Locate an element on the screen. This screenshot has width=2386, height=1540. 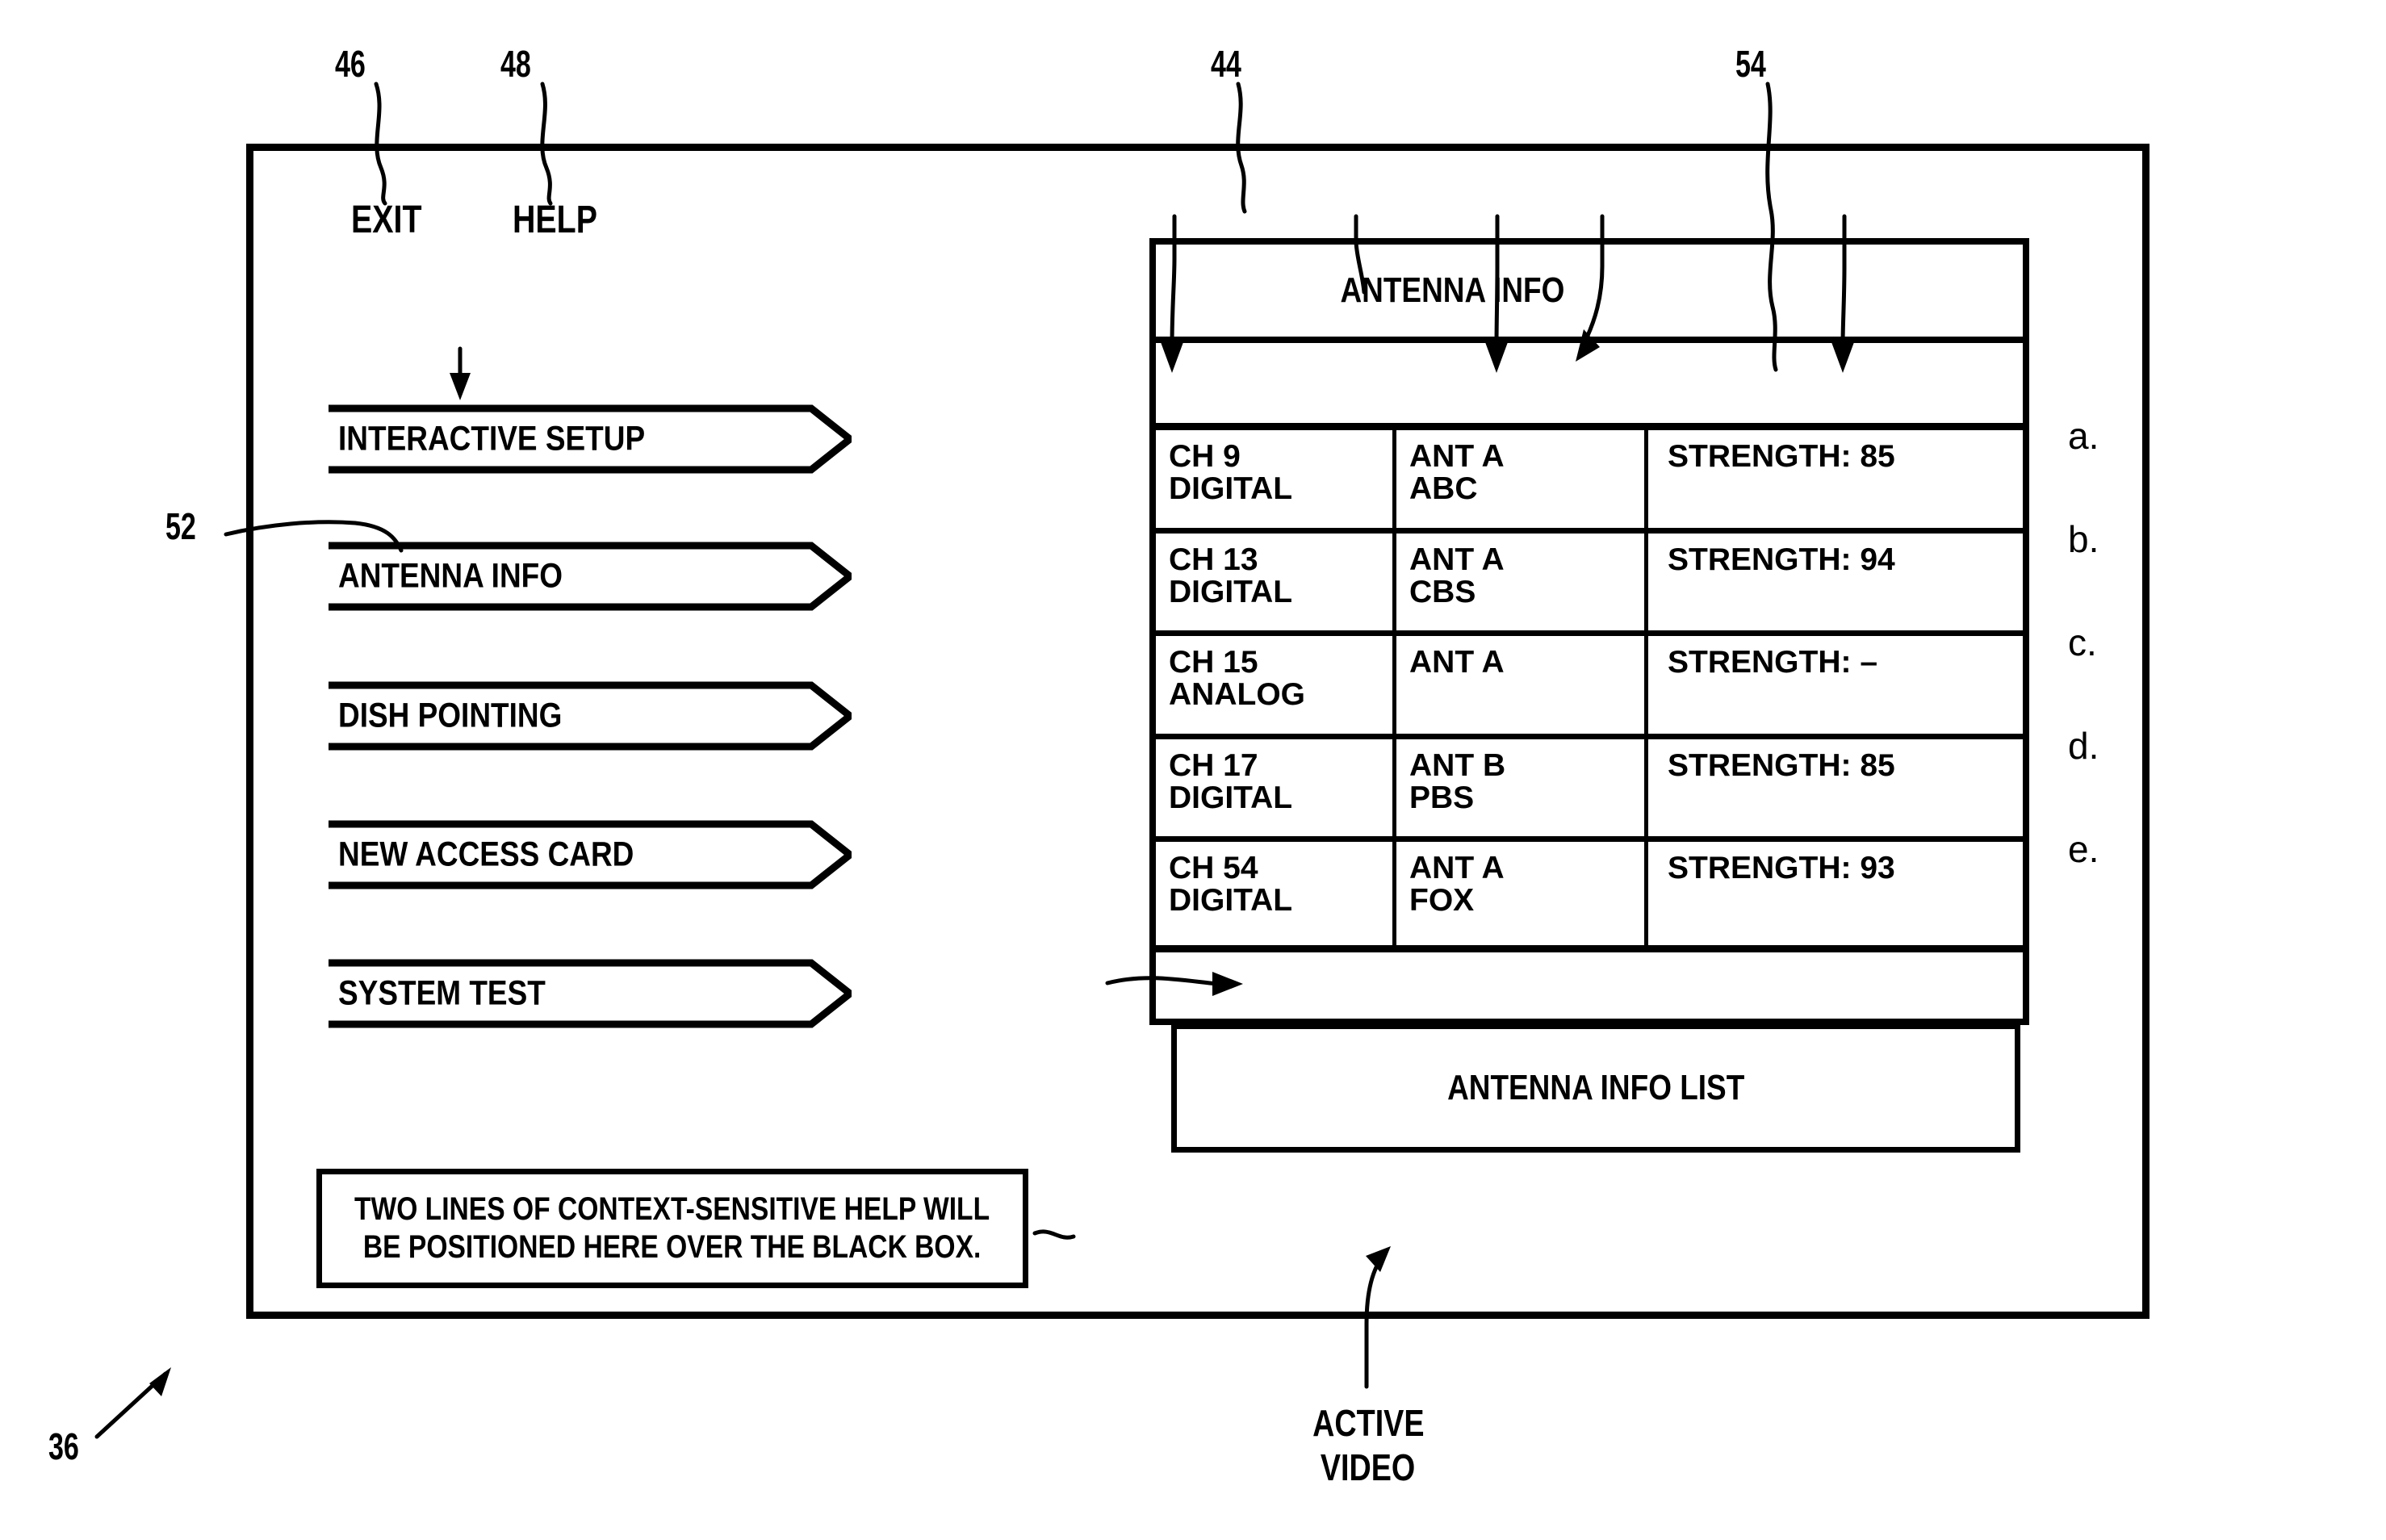
channel-cell: CH 54 DIGITAL is located at coordinates (1276, 894).